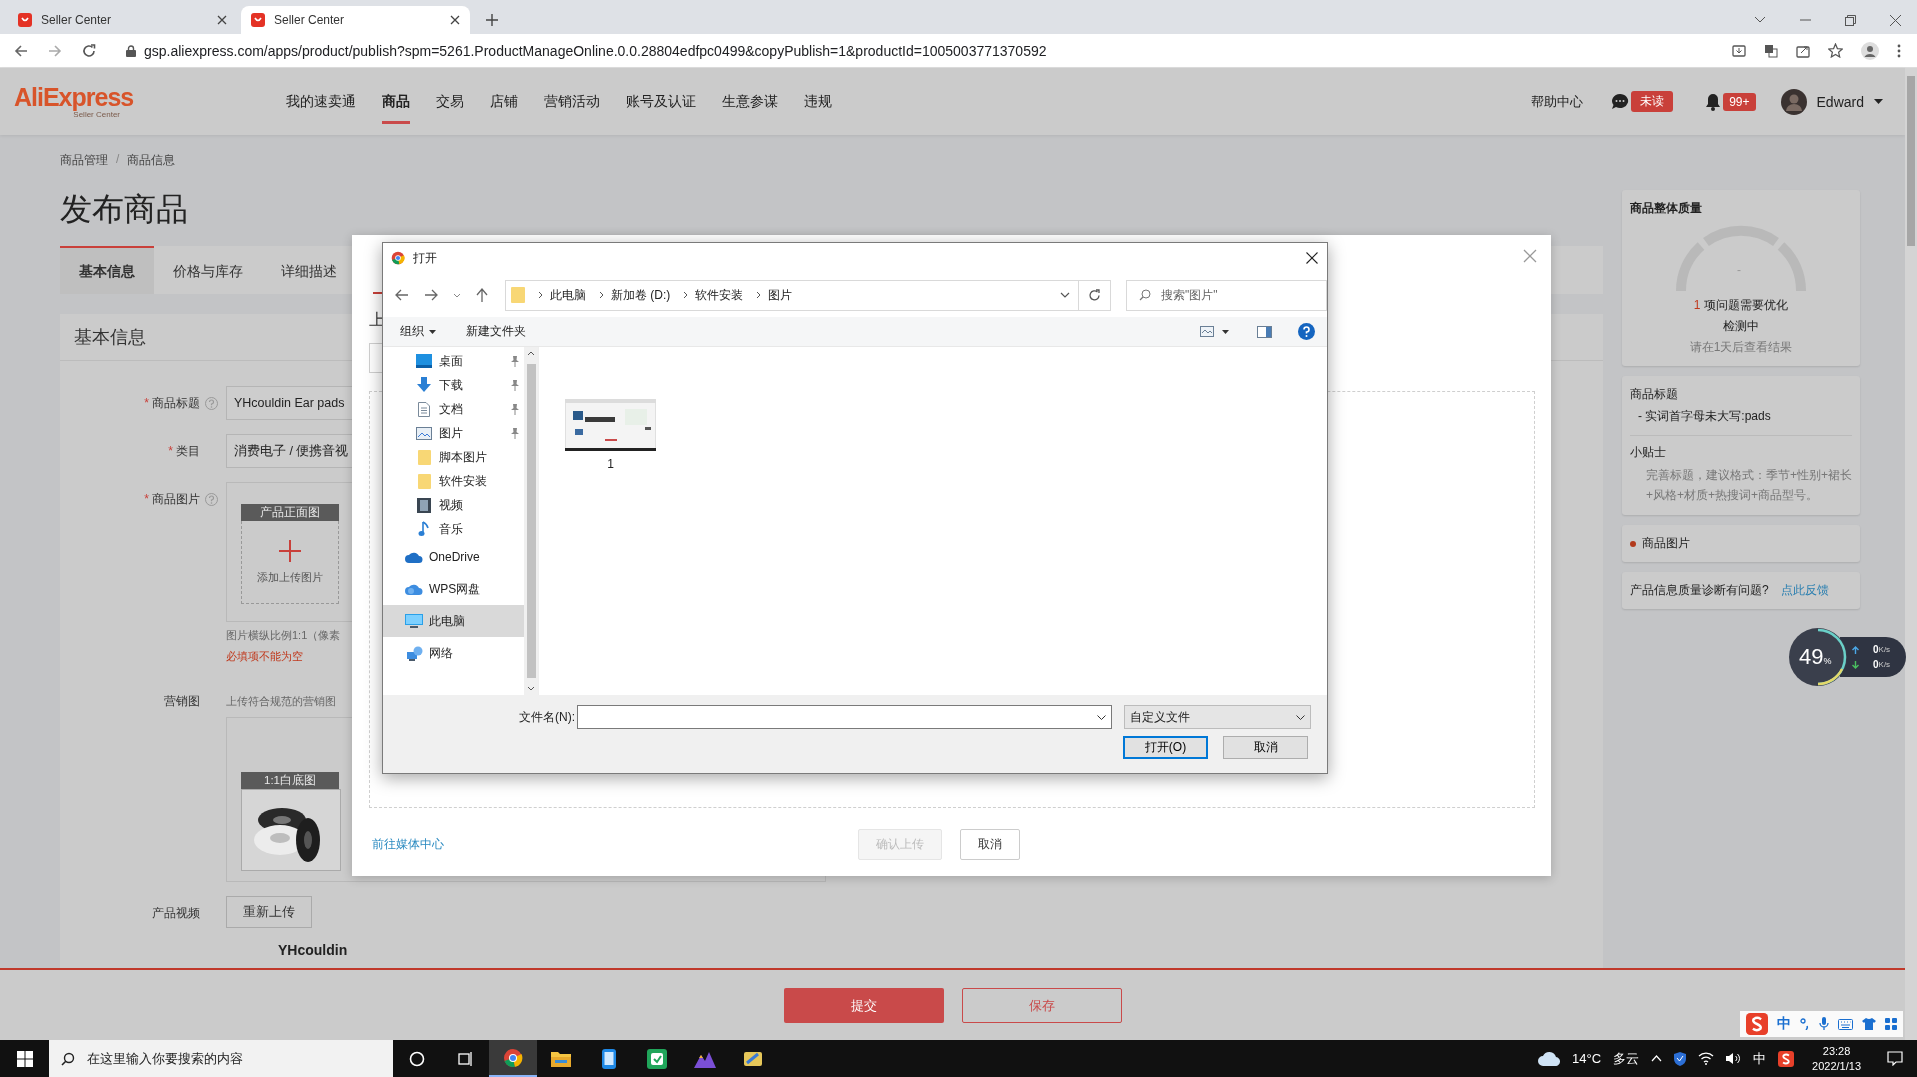 The height and width of the screenshot is (1077, 1917). Describe the element at coordinates (641, 295) in the screenshot. I see `path-segment: 新加卷 (D:)` at that location.